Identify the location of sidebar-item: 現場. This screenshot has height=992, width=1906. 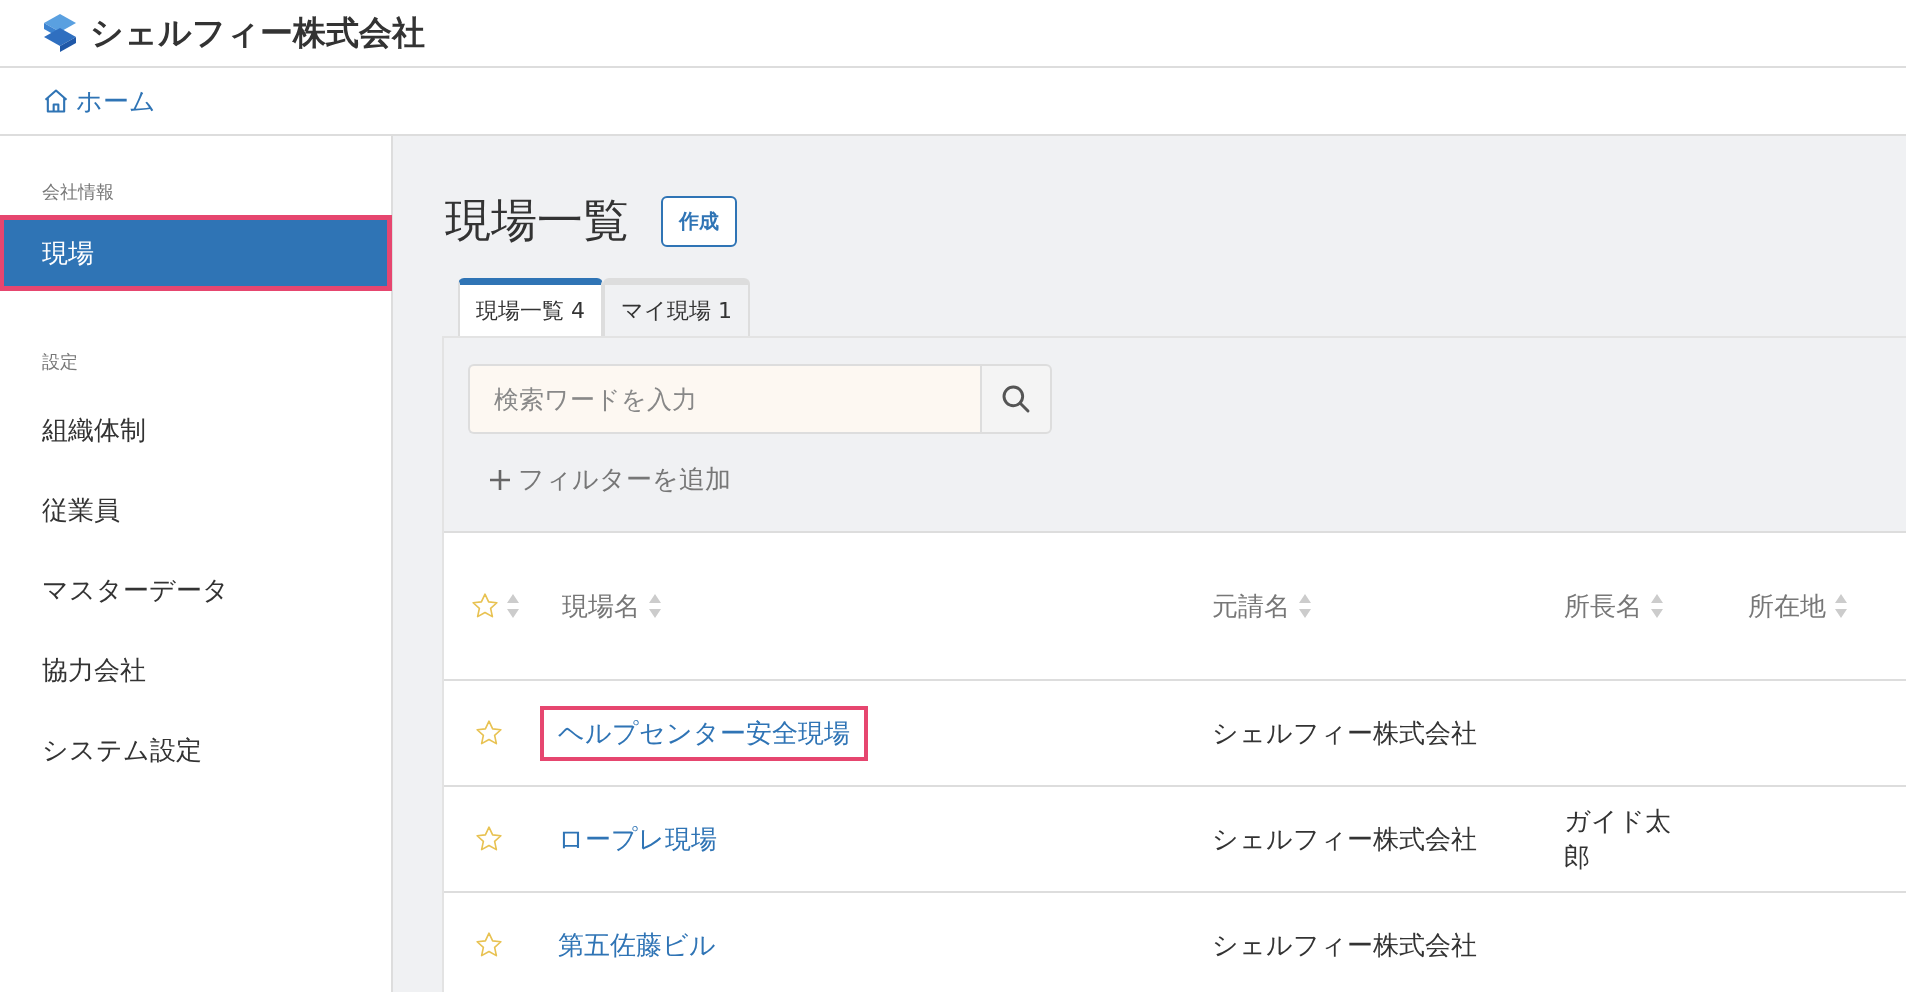
(195, 253).